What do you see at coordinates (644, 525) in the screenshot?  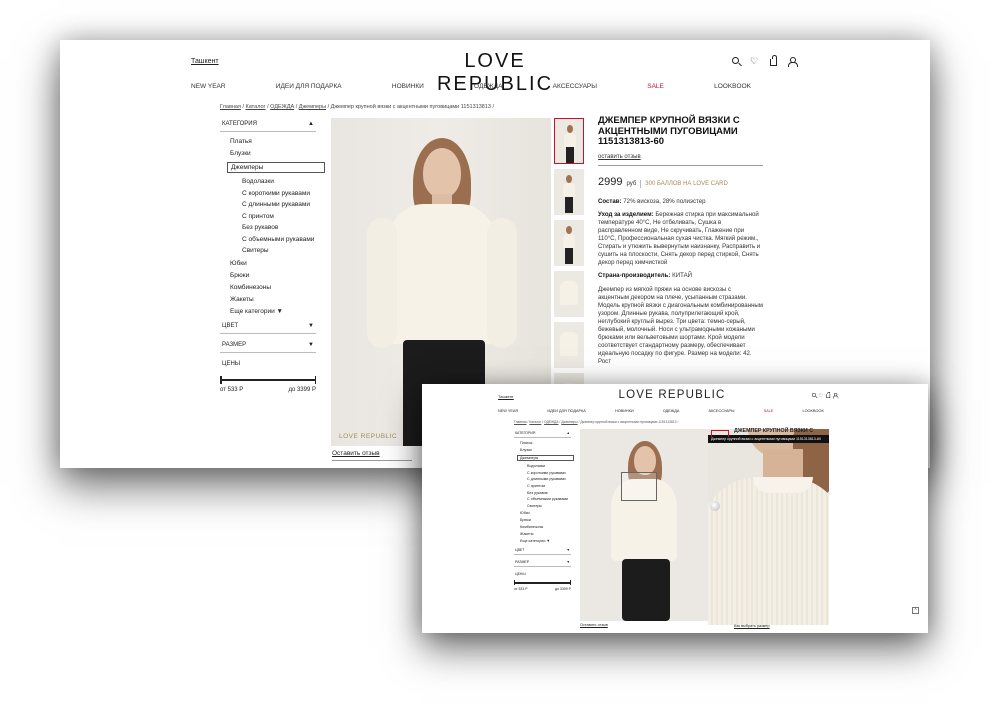 I see `product-photo` at bounding box center [644, 525].